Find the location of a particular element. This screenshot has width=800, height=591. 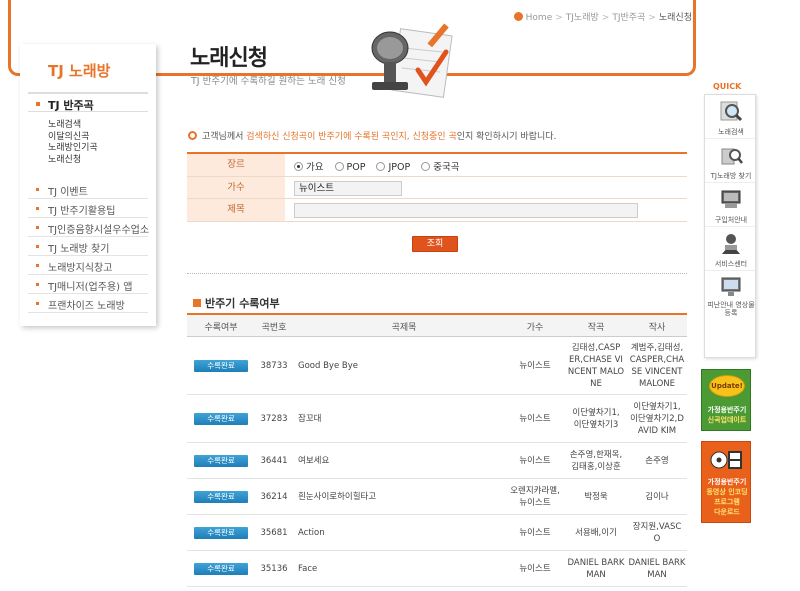

quick-item-search: 노래검색 is located at coordinates (730, 117).